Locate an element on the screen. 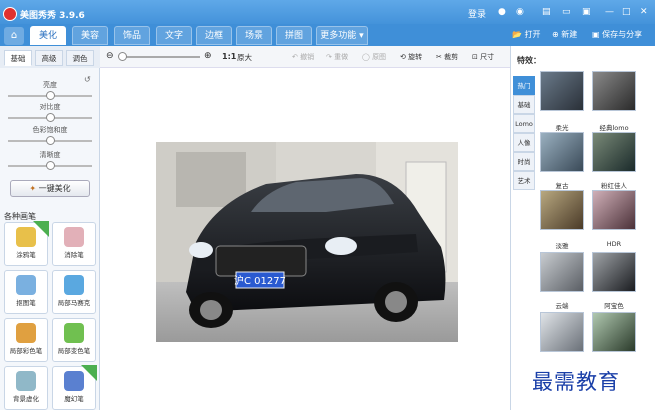  onekey-label: 一键美化 is located at coordinates (54, 188).